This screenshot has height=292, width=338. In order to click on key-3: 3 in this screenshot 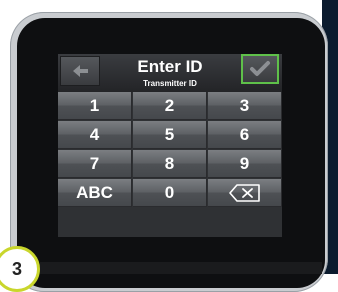, I will do `click(245, 106)`.